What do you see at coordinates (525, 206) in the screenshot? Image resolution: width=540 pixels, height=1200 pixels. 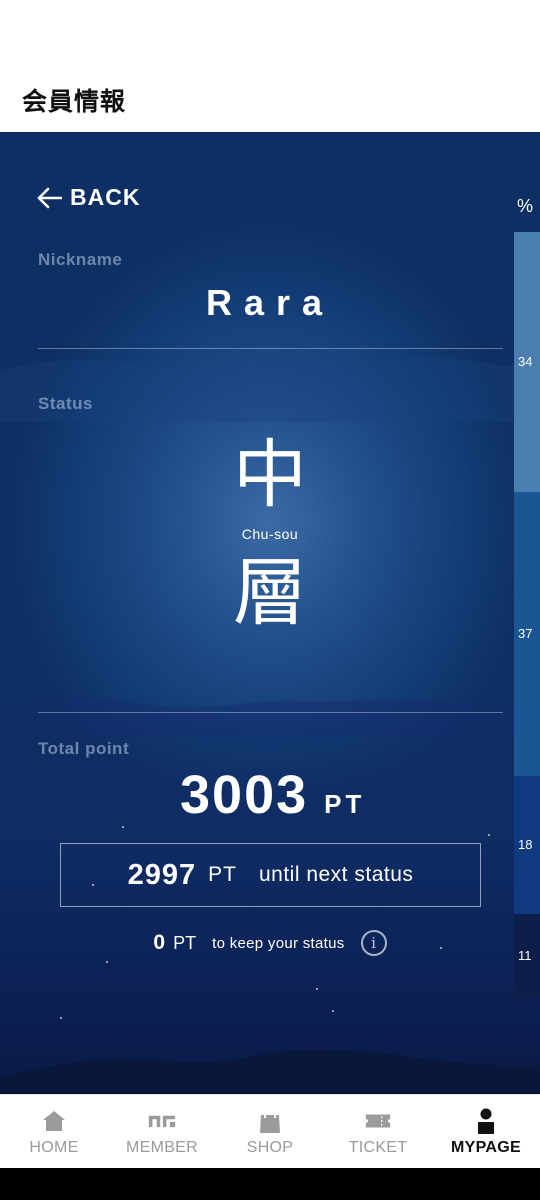 I see `scale-unit-label: %` at bounding box center [525, 206].